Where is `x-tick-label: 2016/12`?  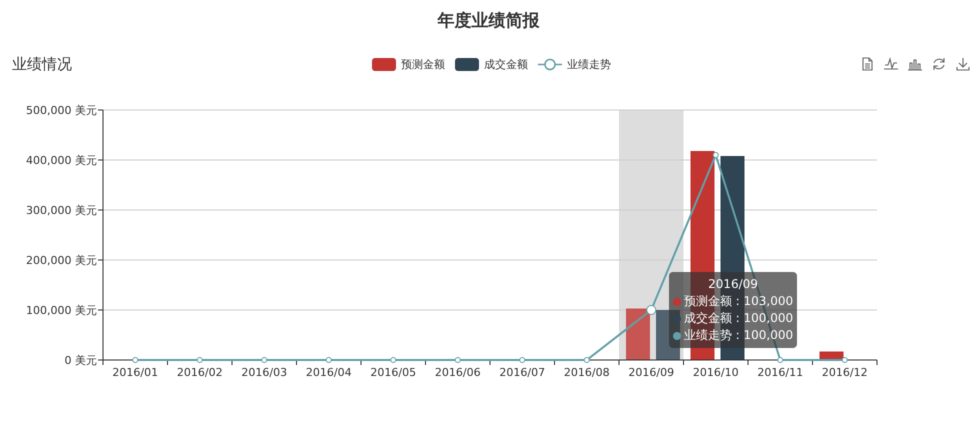
x-tick-label: 2016/12 is located at coordinates (845, 372).